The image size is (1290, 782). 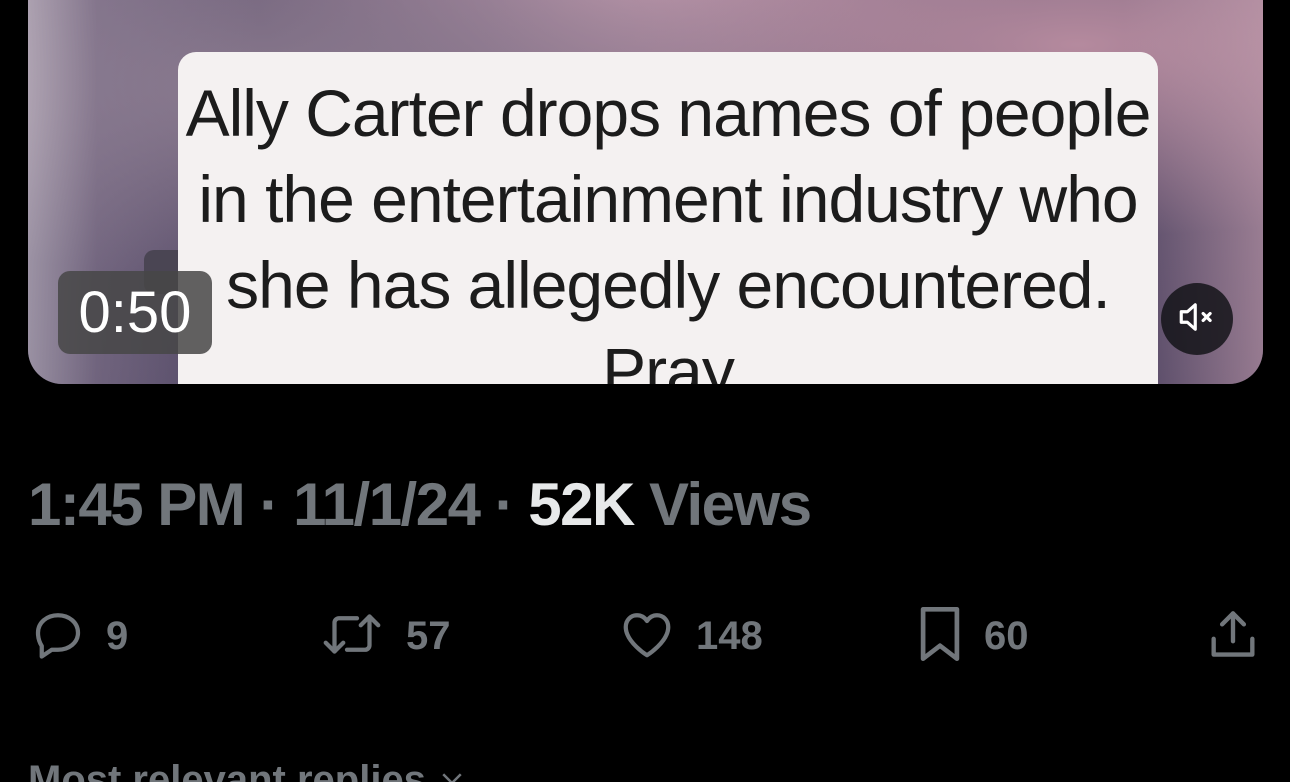 What do you see at coordinates (58, 636) in the screenshot?
I see `reply-icon` at bounding box center [58, 636].